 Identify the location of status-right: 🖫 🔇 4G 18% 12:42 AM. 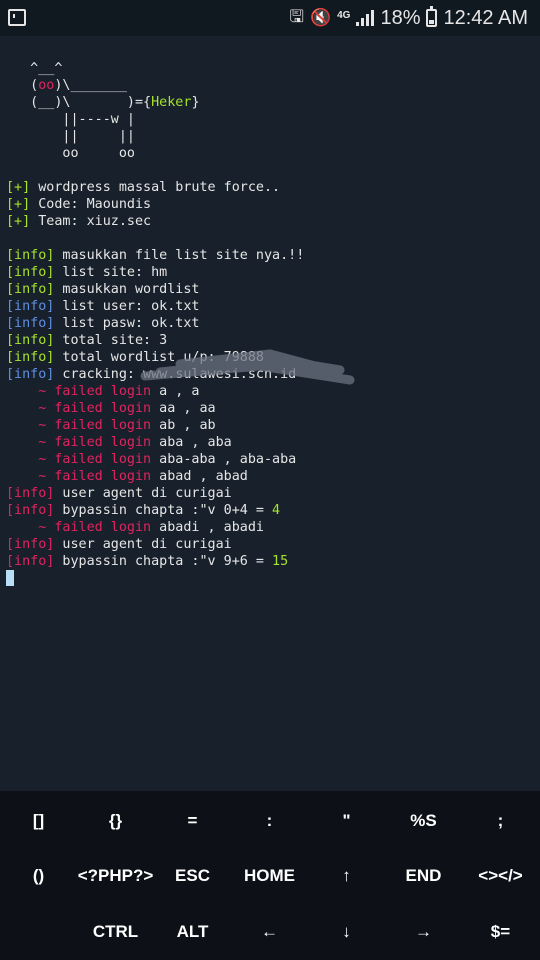
(408, 18).